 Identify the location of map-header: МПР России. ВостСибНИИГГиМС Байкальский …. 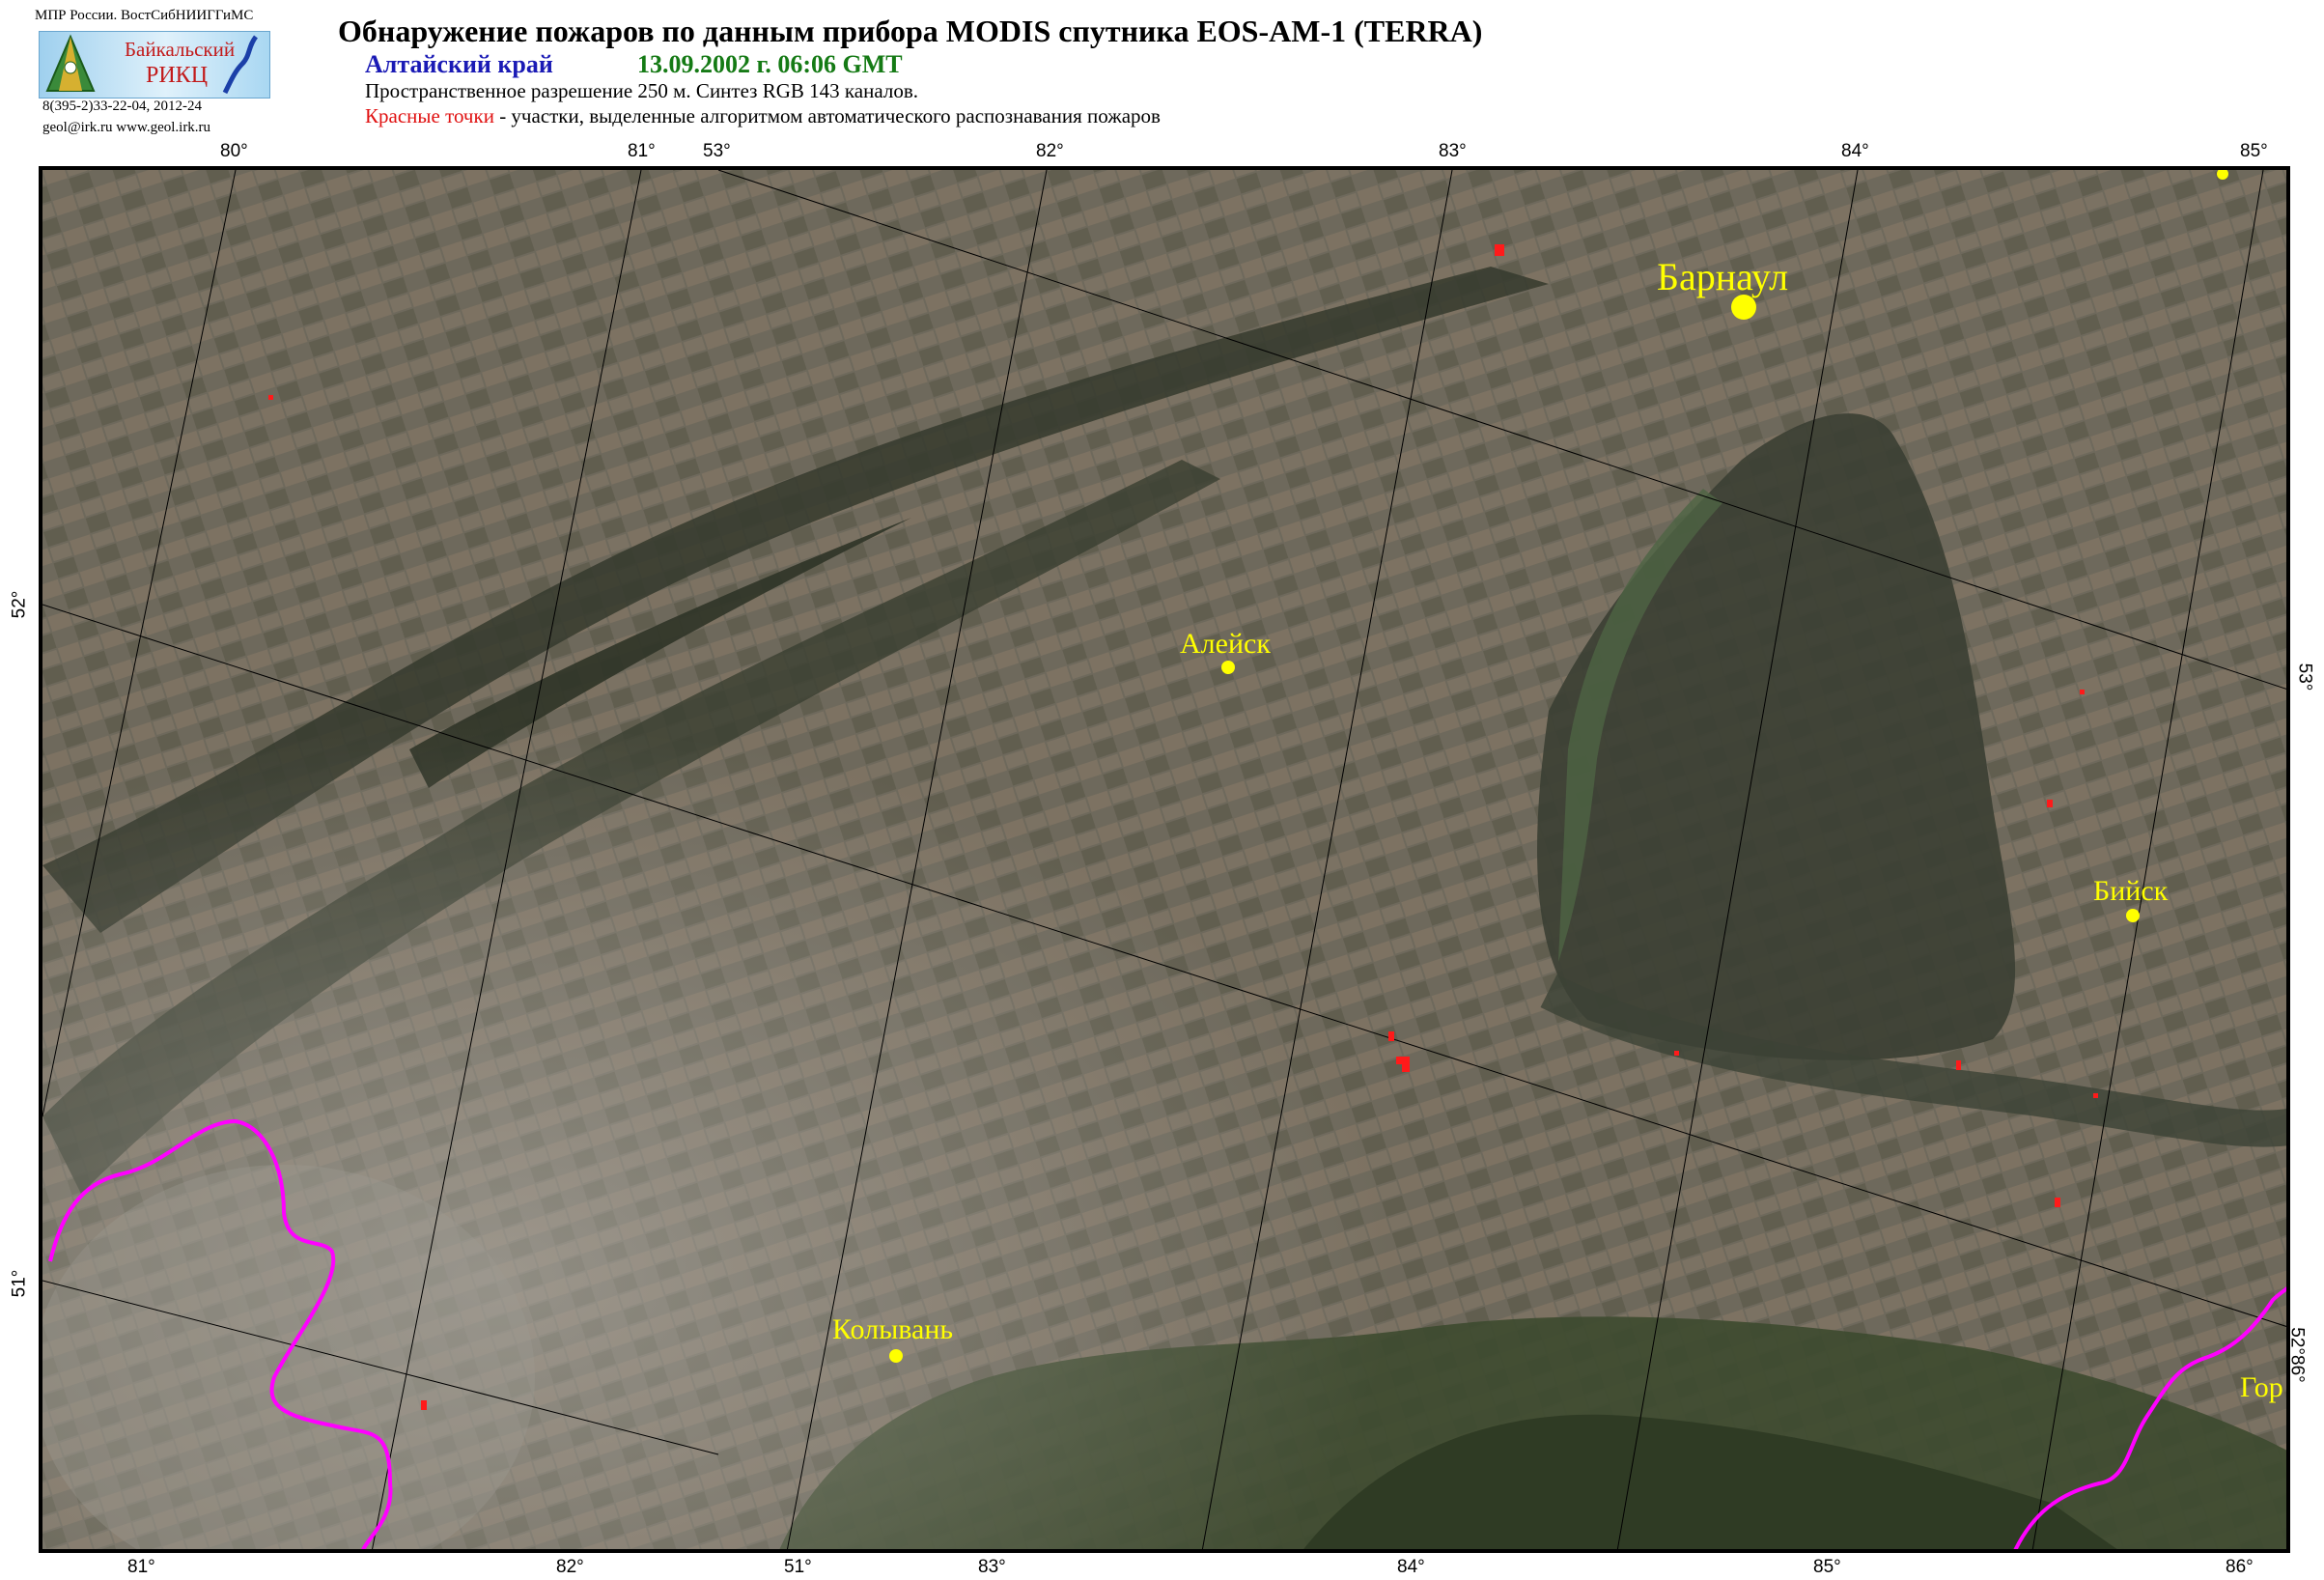
(1162, 82).